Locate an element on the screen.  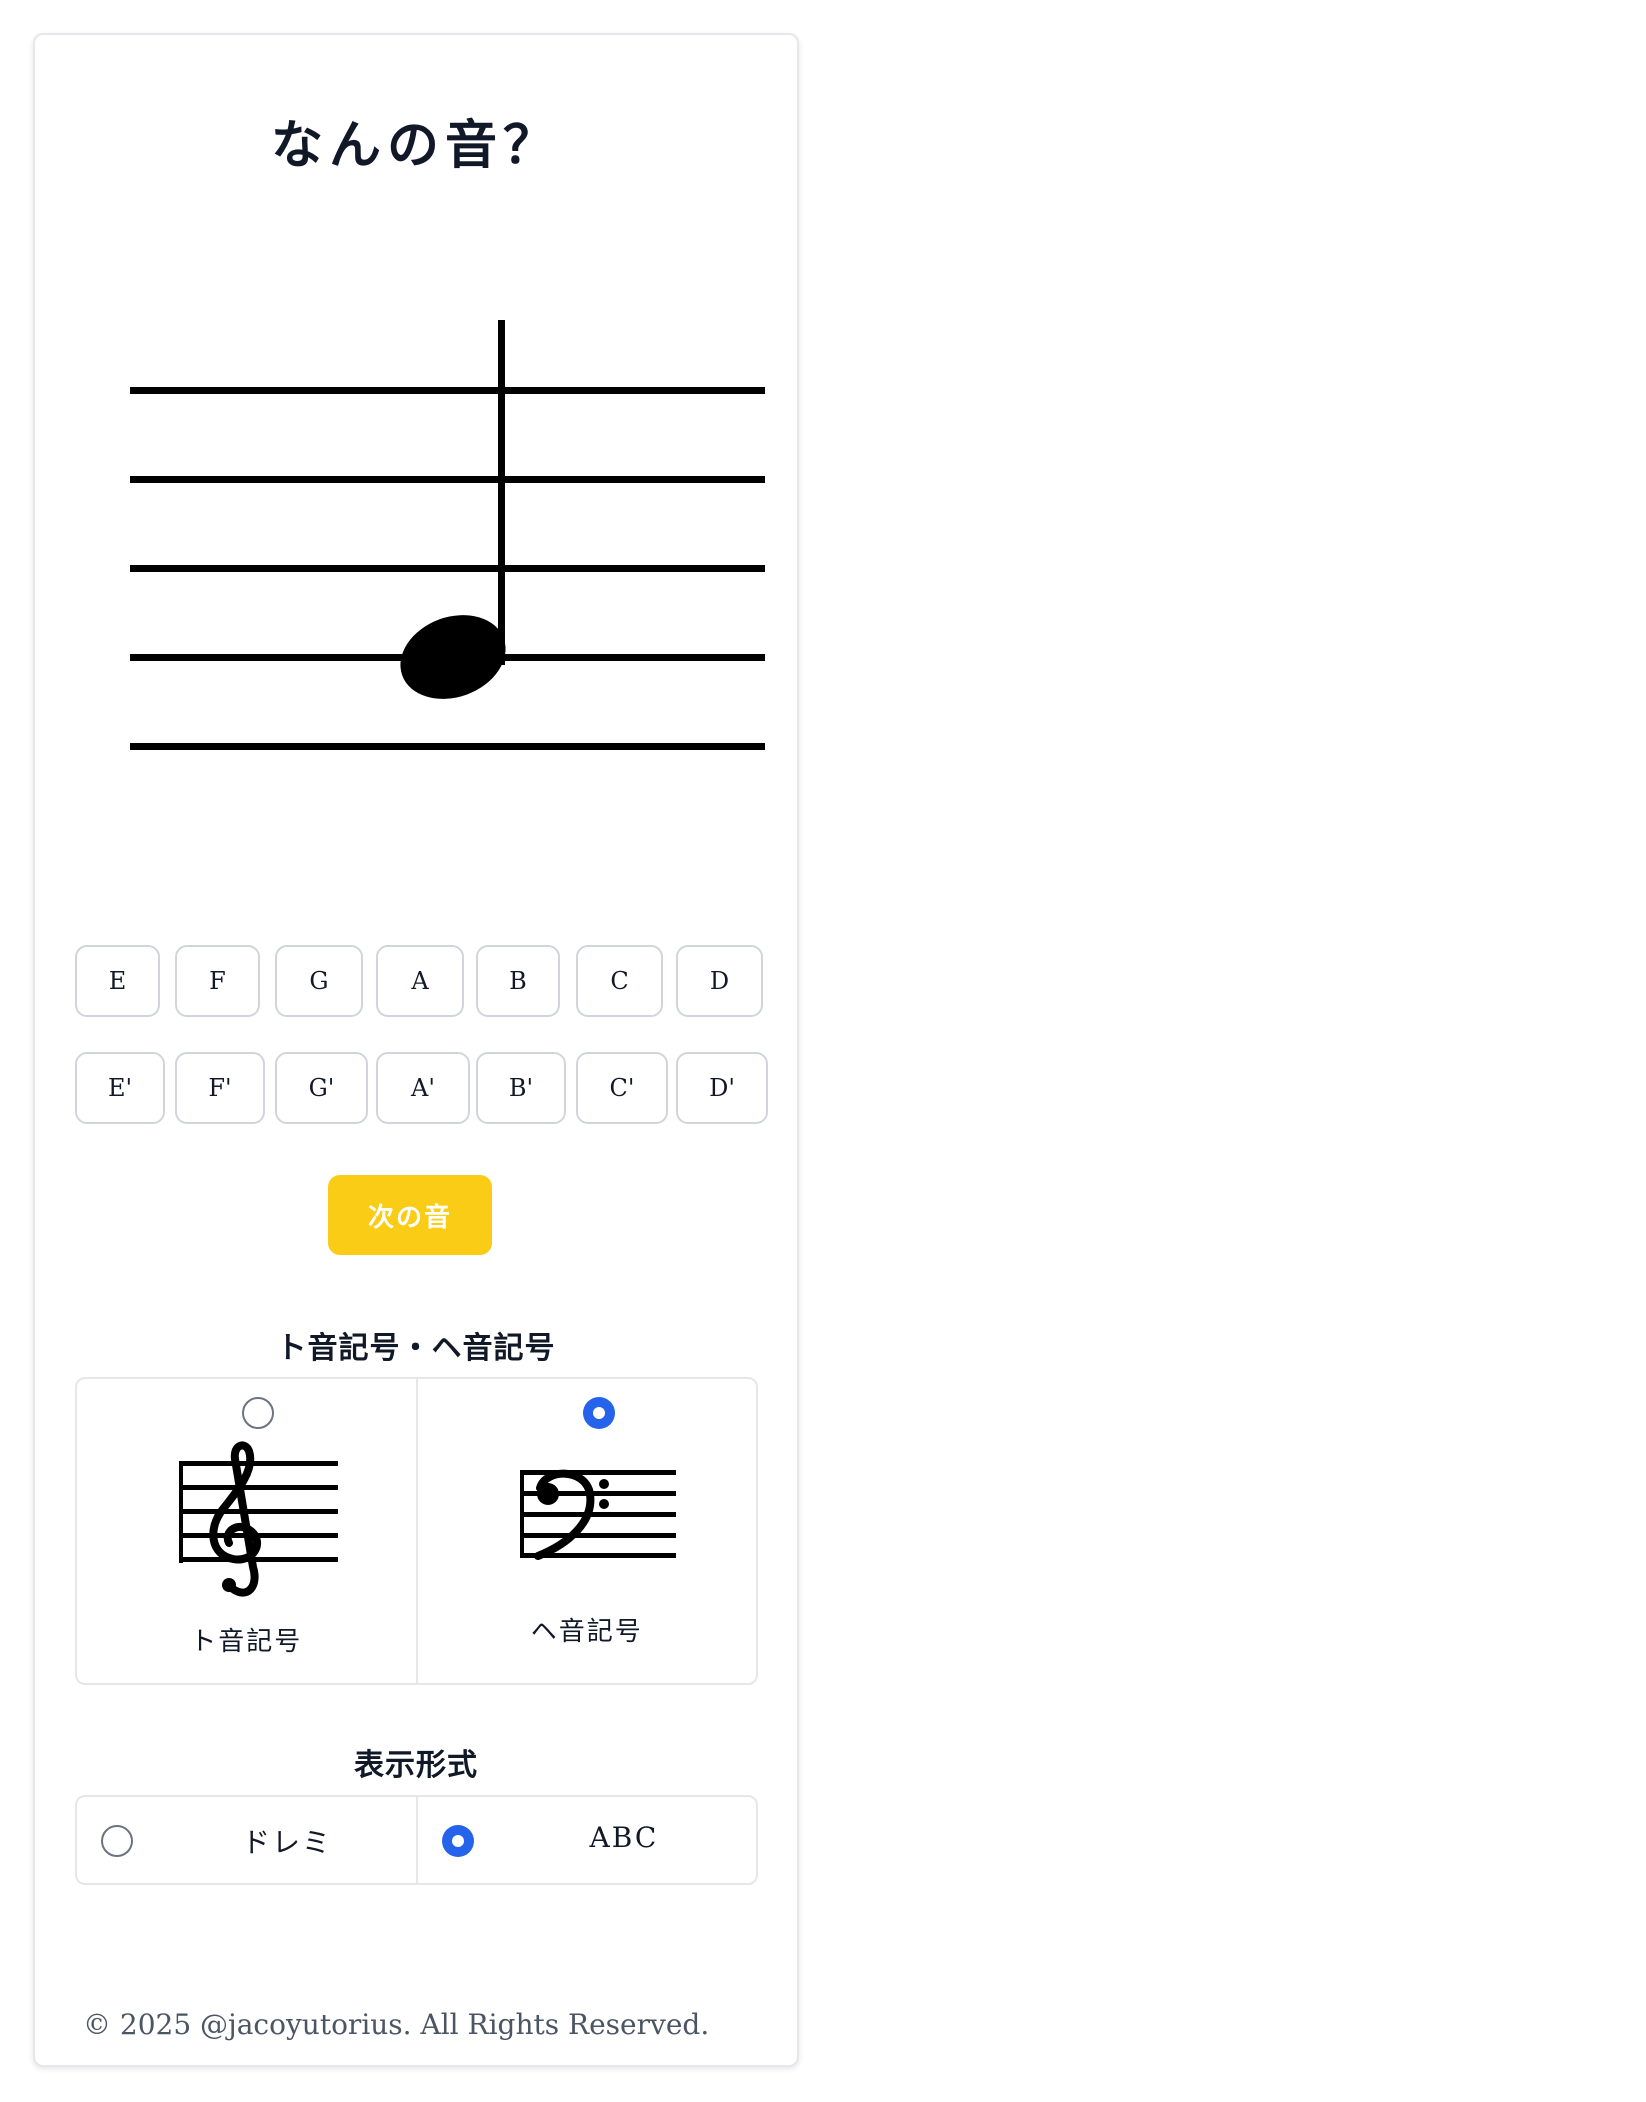
note-button-f-high: F' is located at coordinates (220, 1088).